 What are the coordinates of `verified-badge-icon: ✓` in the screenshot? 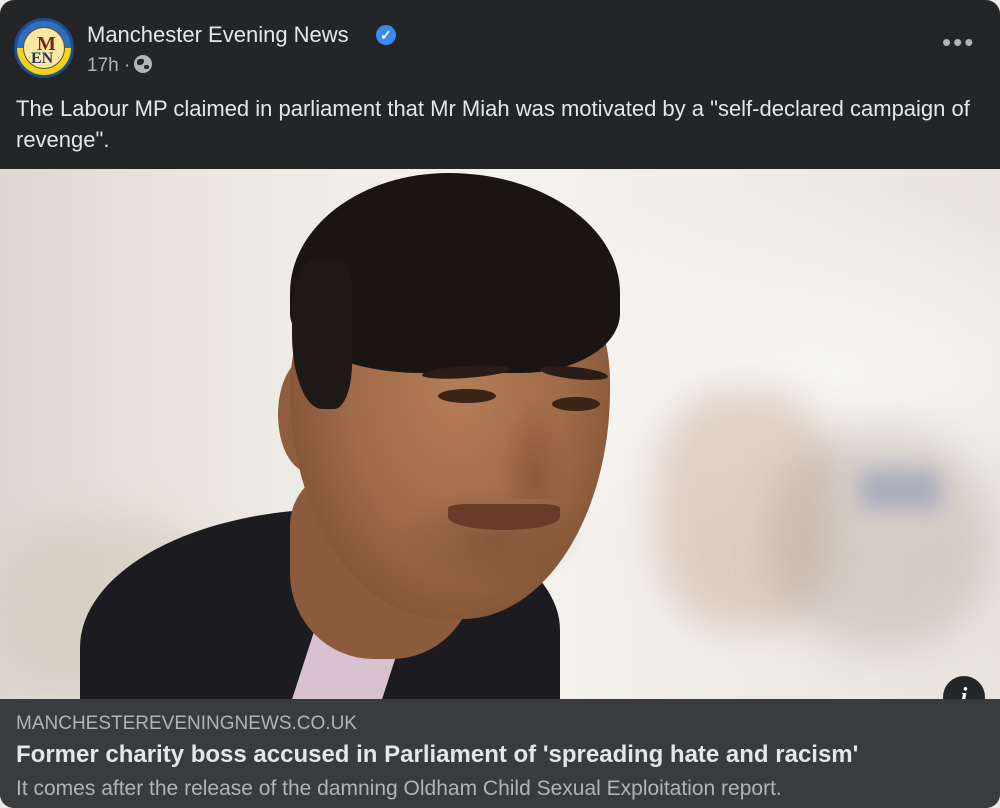 It's located at (386, 35).